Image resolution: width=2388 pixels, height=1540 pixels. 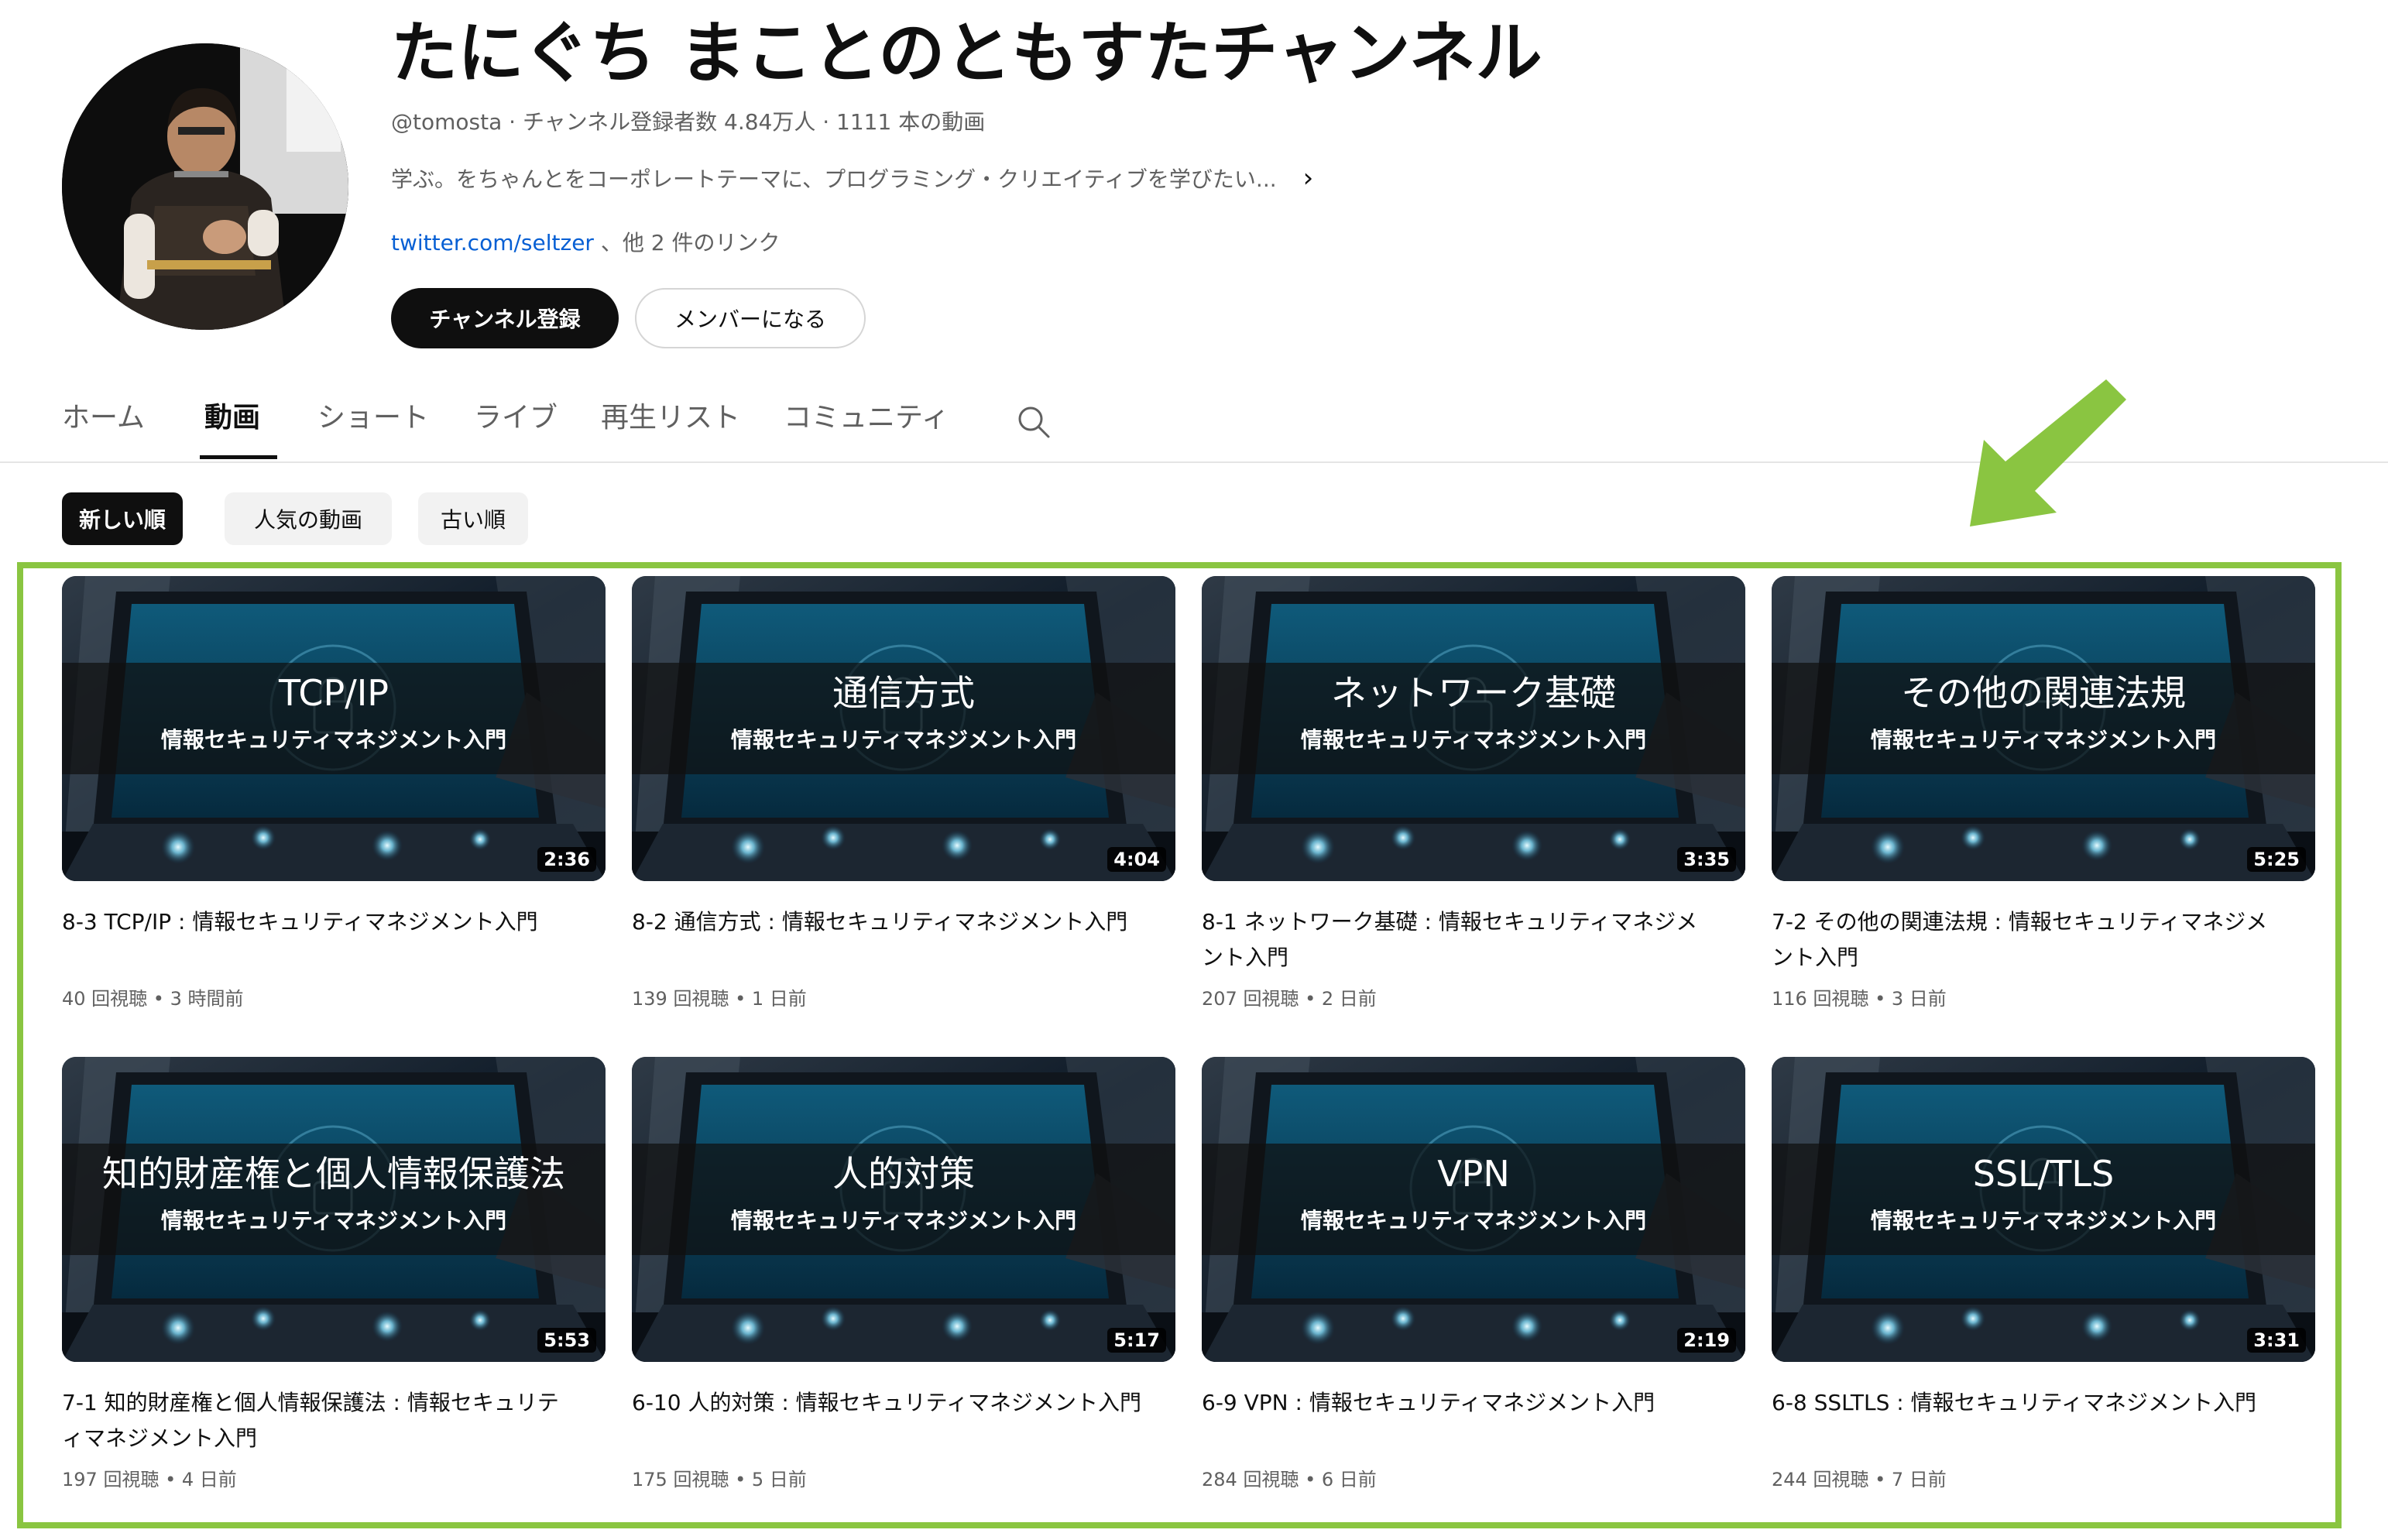 I want to click on video-thumbnail: その他の関連法規 情報セキュリティマネジメント入門 5:25, so click(x=2043, y=728).